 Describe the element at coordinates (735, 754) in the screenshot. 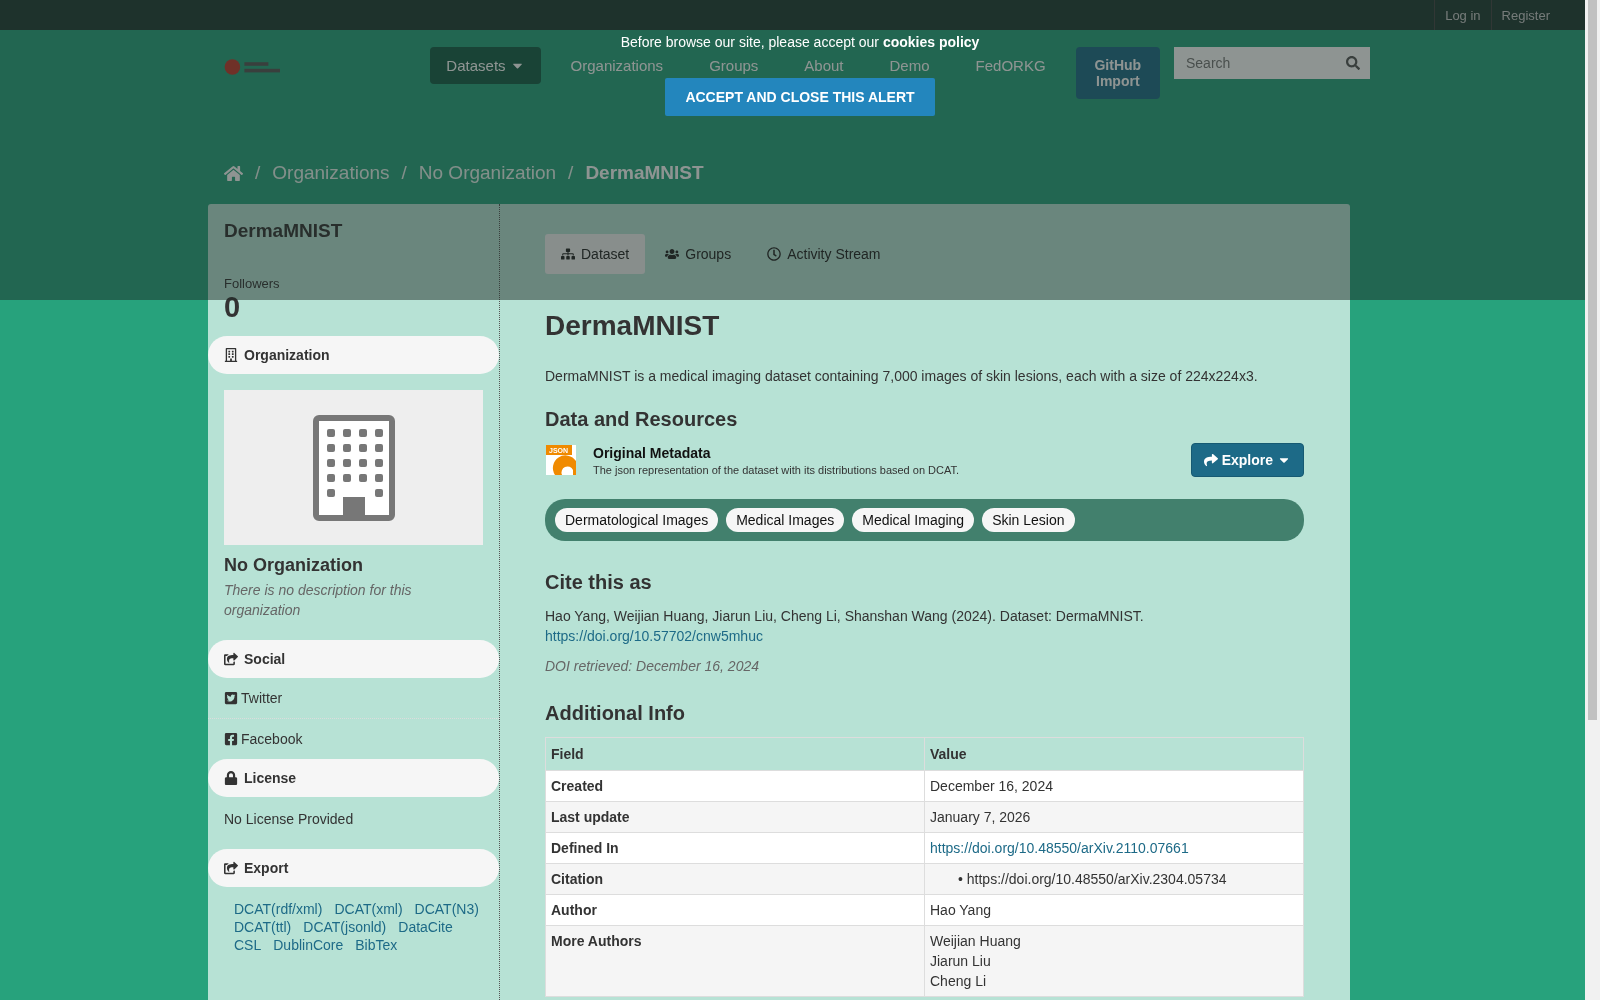

I see `column-header: Field` at that location.